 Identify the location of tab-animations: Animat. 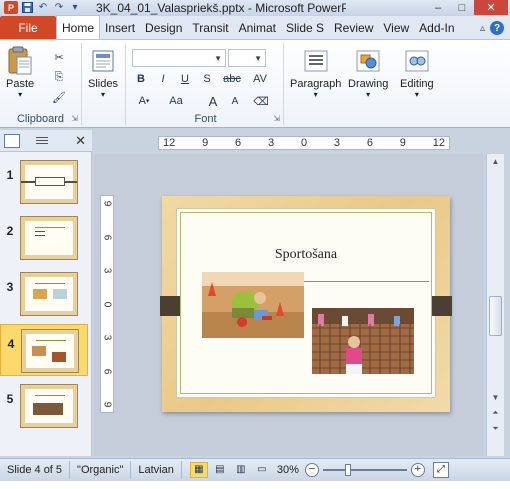
(257, 28).